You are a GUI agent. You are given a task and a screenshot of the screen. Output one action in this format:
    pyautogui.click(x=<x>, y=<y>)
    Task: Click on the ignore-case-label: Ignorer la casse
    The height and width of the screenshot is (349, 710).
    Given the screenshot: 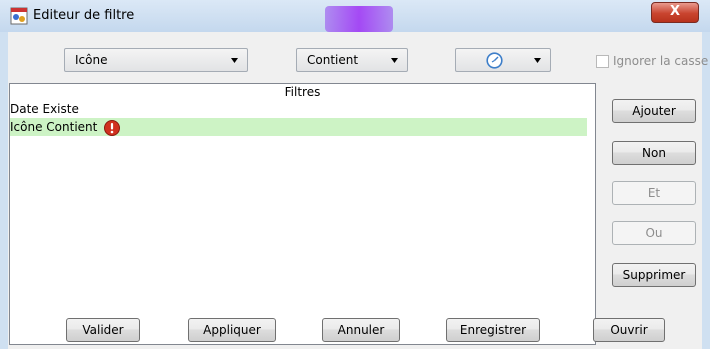 What is the action you would take?
    pyautogui.click(x=661, y=61)
    